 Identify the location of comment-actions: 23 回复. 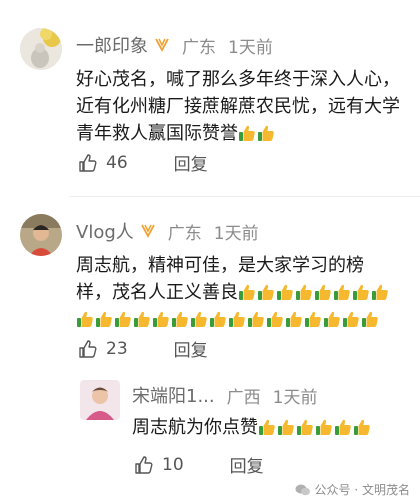
(143, 348).